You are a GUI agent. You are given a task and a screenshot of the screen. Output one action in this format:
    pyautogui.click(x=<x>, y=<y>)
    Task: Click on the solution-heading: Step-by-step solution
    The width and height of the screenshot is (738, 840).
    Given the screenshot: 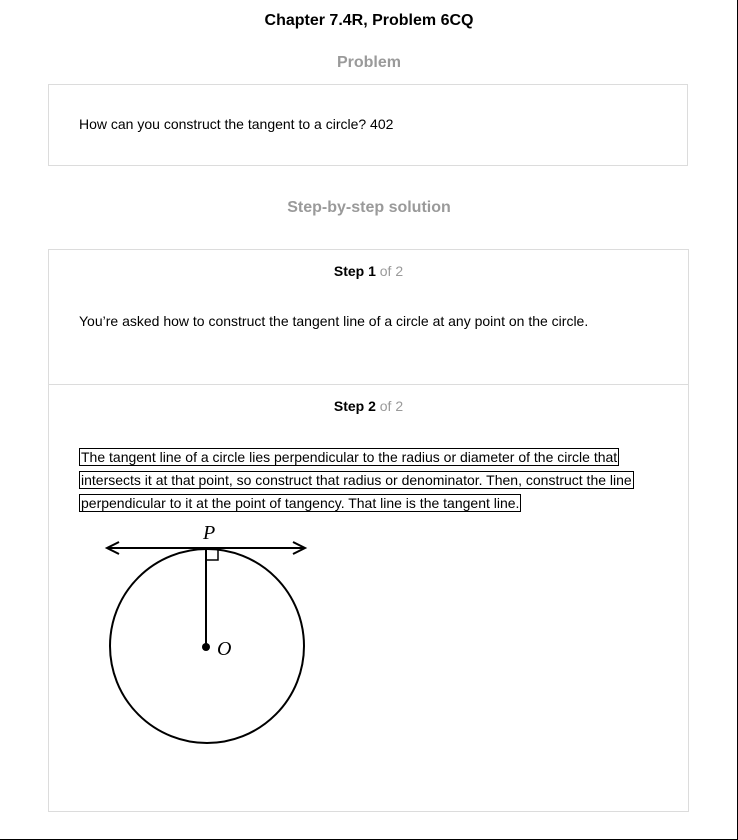 What is the action you would take?
    pyautogui.click(x=369, y=207)
    